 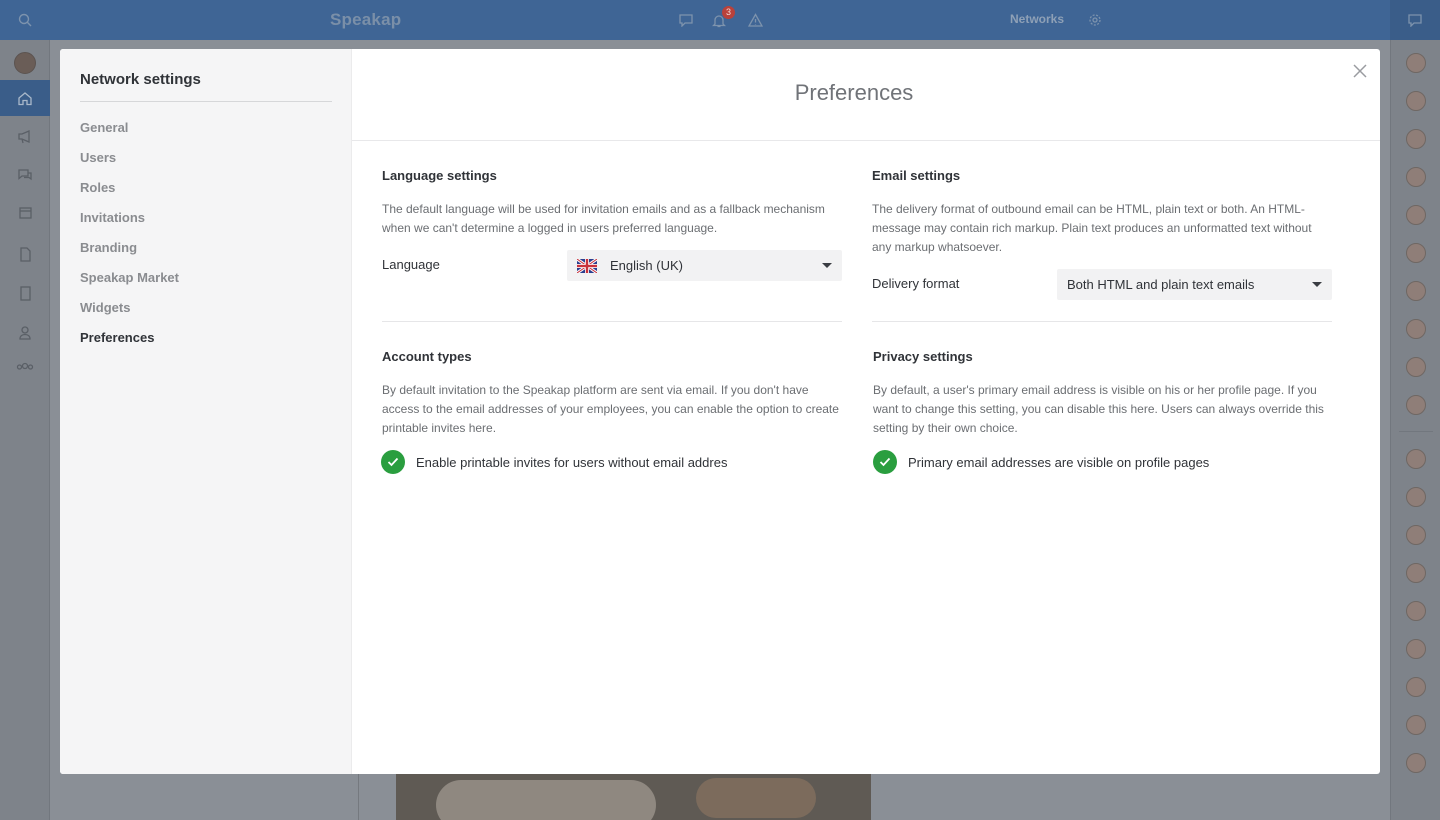 I want to click on calendar-icon, so click(x=25, y=212).